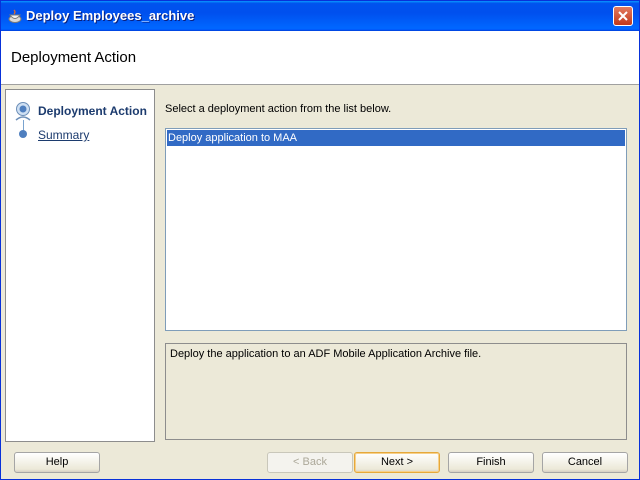  I want to click on step-dot-icon, so click(23, 134).